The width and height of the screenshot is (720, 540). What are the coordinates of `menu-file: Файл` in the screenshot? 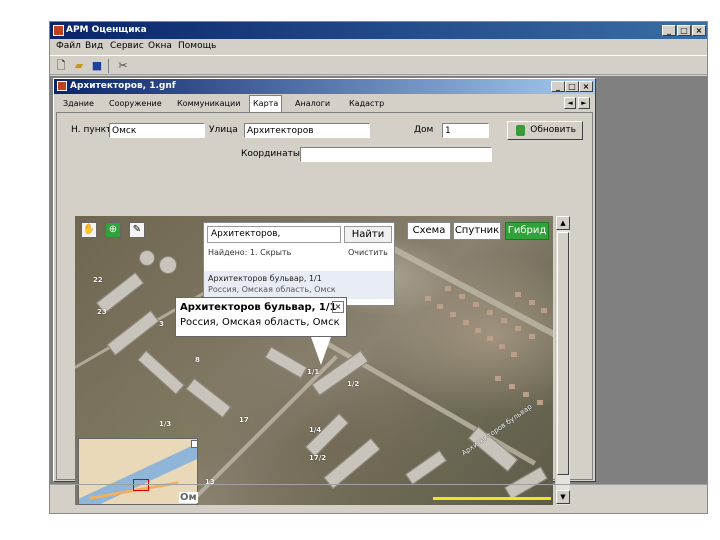 It's located at (68, 46).